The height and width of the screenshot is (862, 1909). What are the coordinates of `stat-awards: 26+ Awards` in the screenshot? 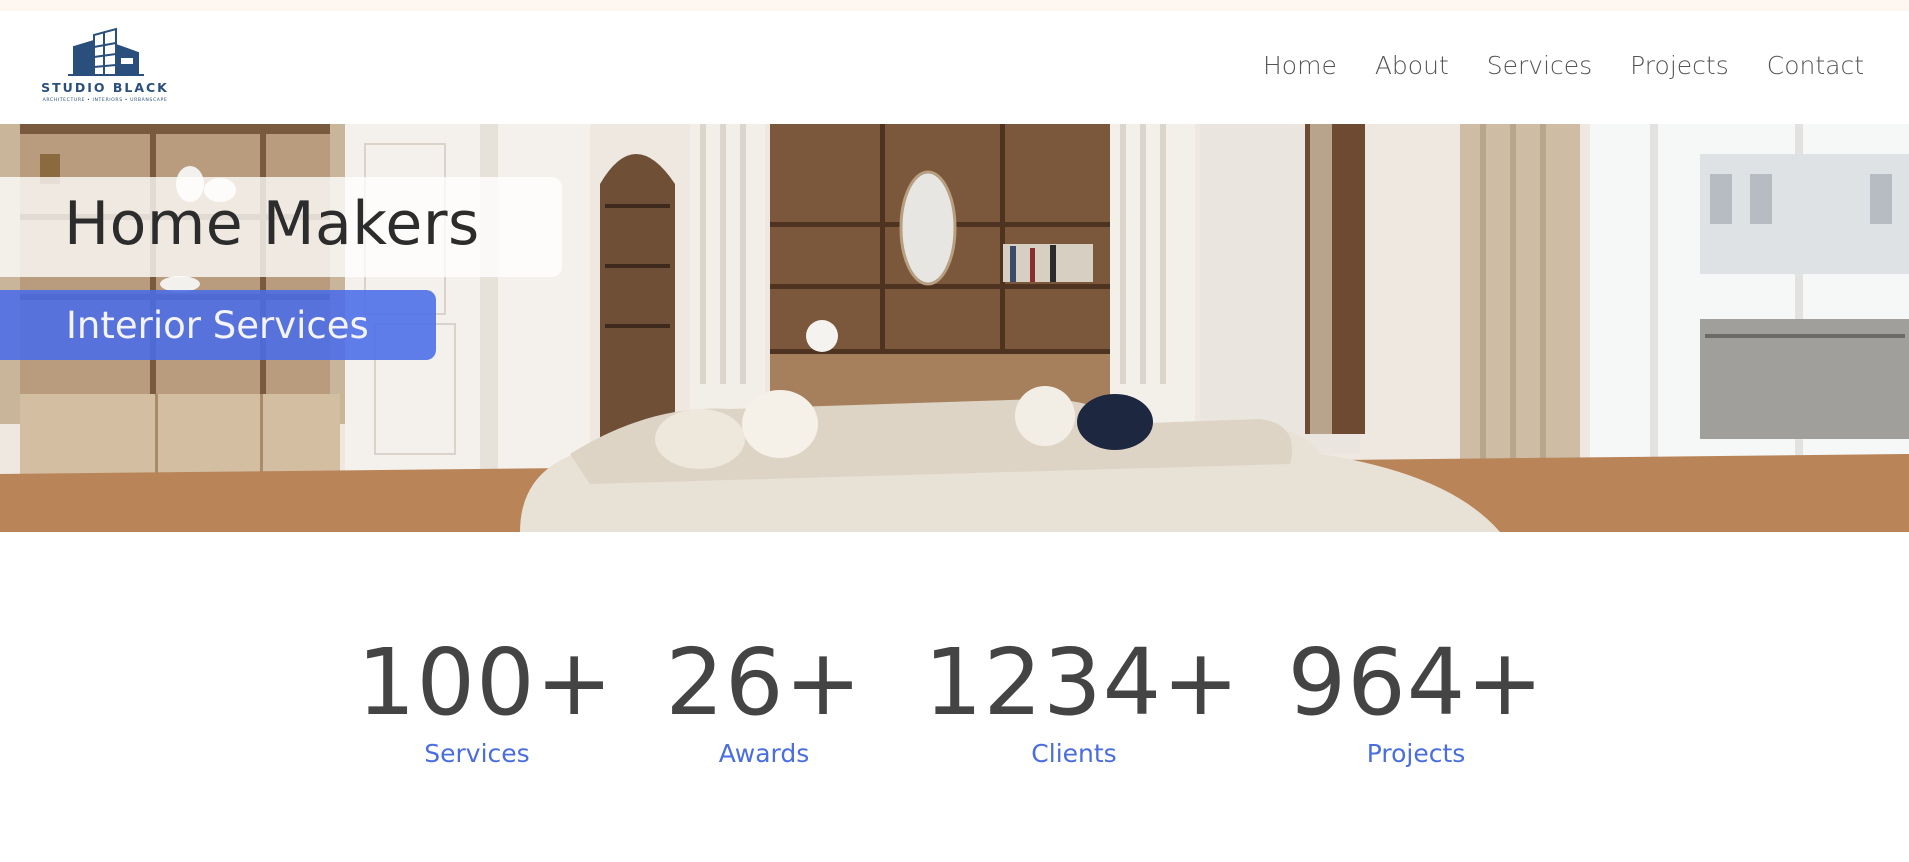 It's located at (764, 700).